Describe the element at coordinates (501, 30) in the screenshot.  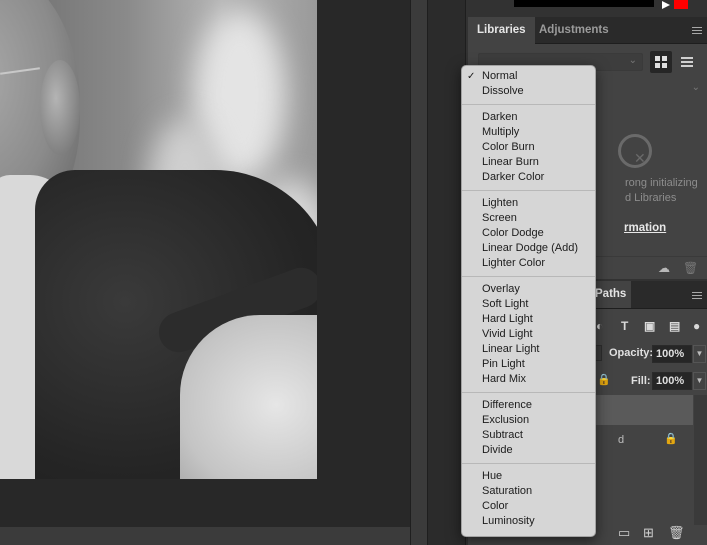
I see `tab-libraries: Libraries` at that location.